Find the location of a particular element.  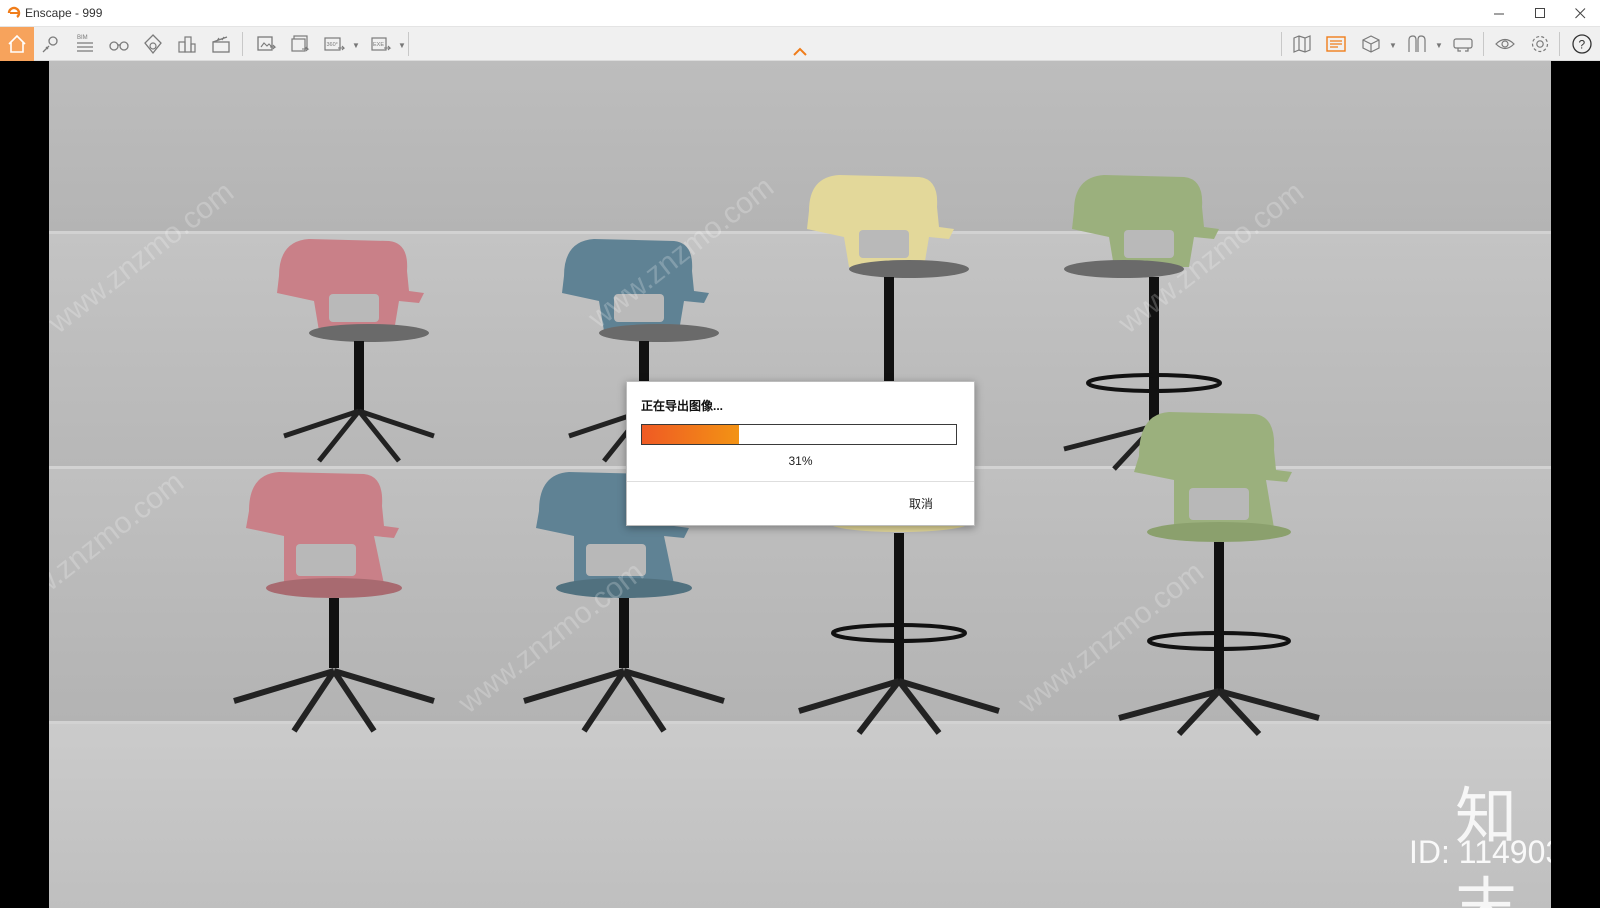

map-icon is located at coordinates (1302, 44).